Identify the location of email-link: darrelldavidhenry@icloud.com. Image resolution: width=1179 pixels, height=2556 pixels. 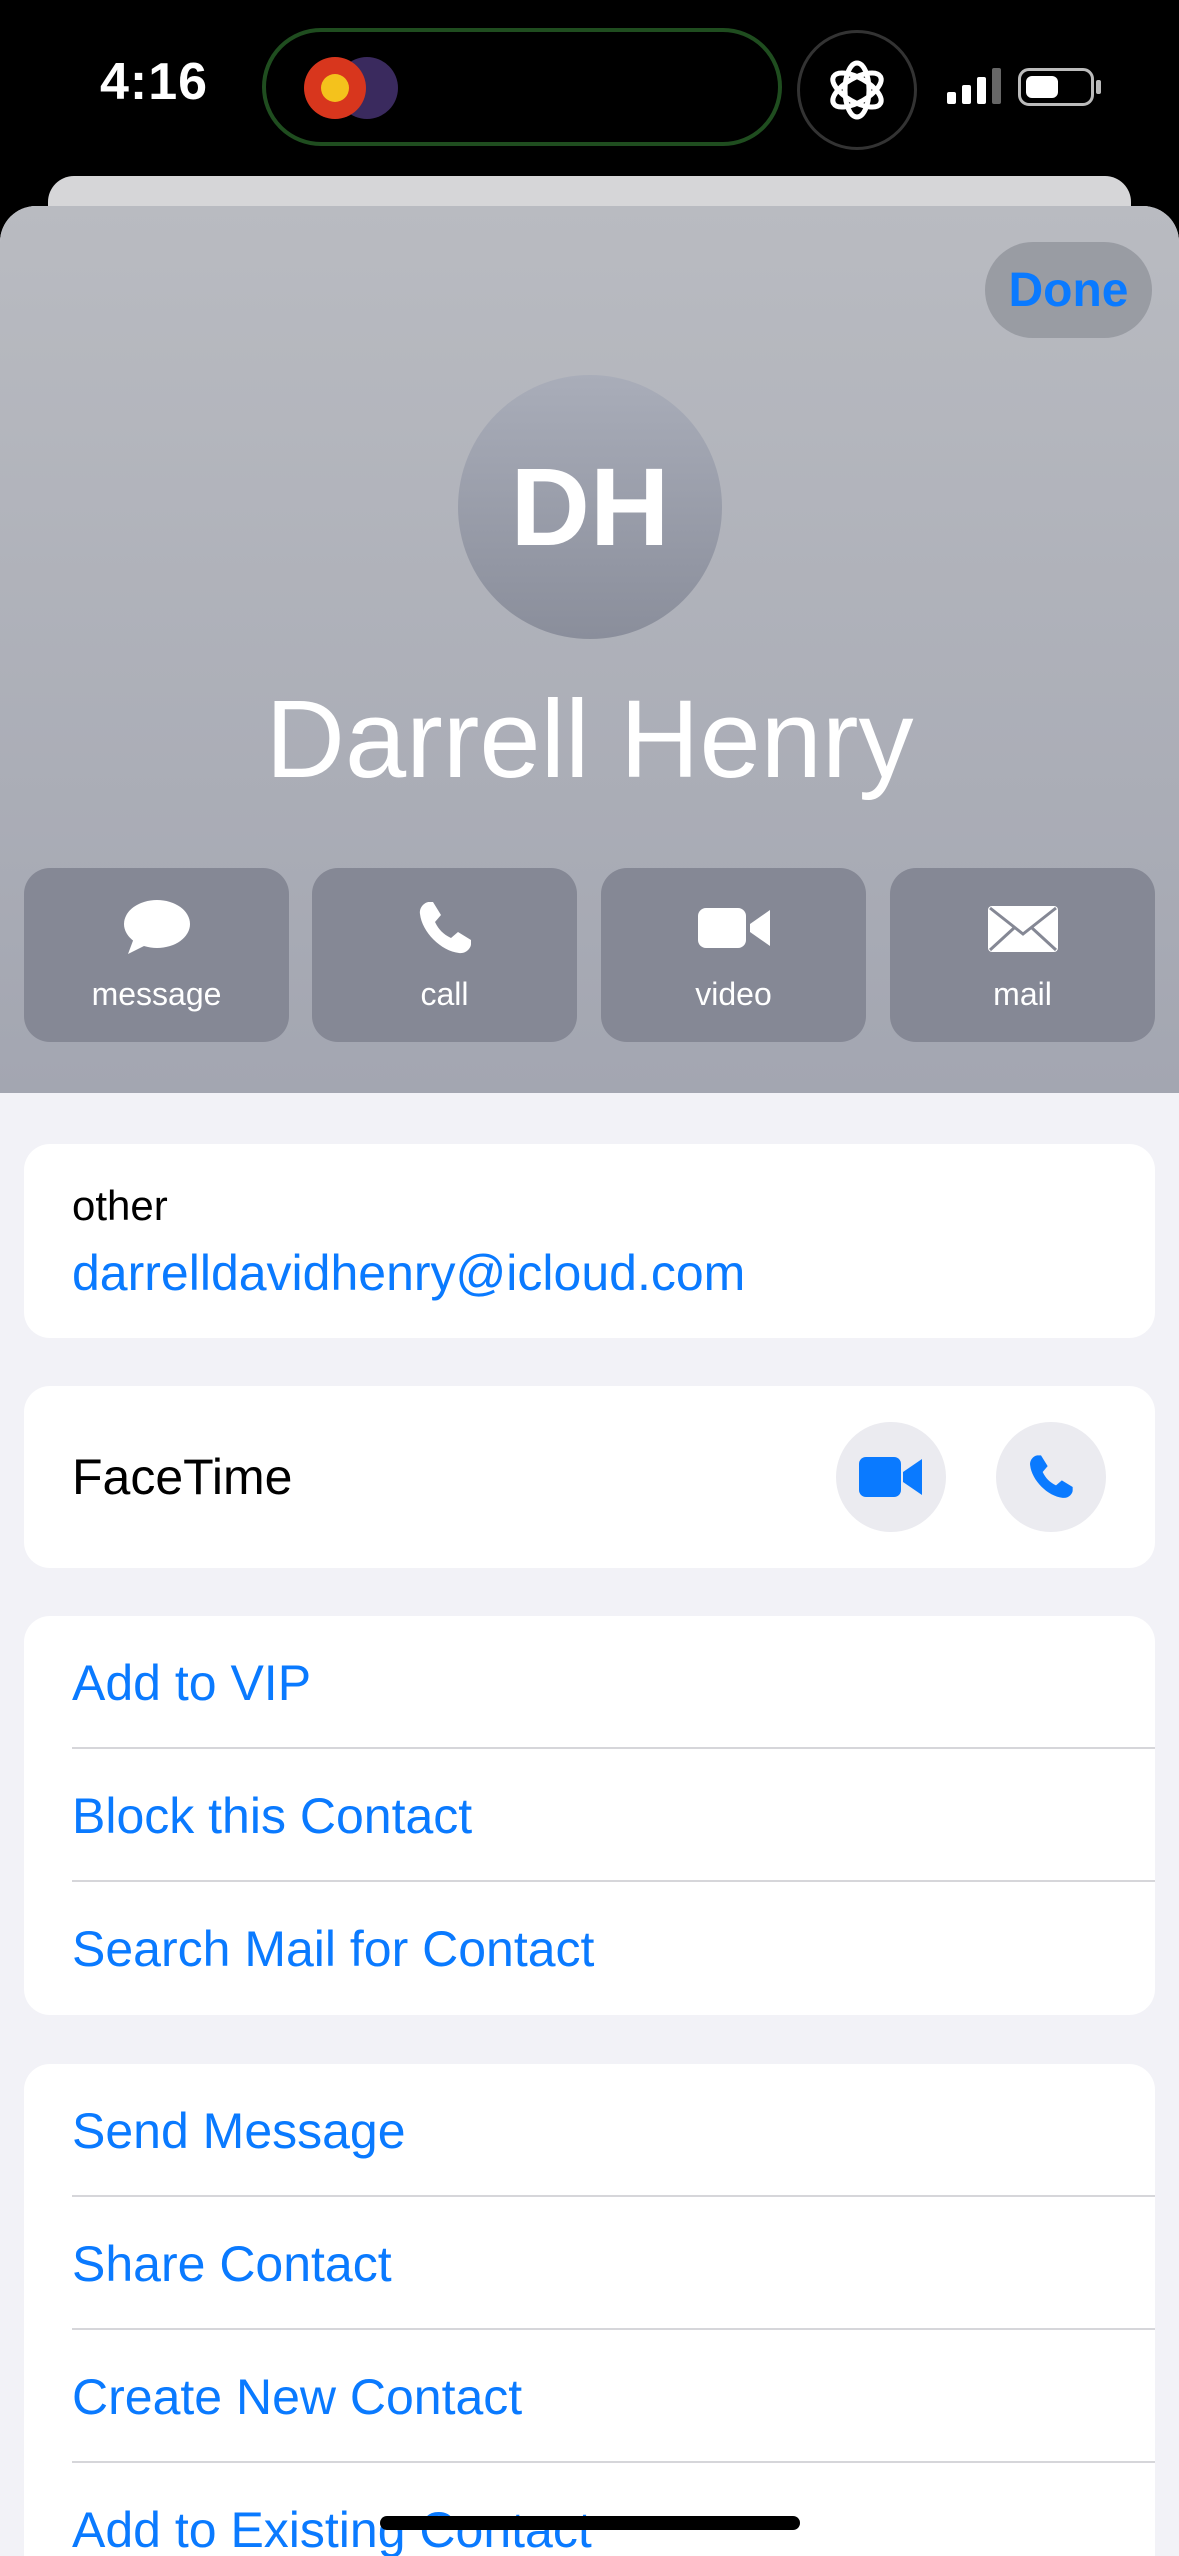
(408, 1273).